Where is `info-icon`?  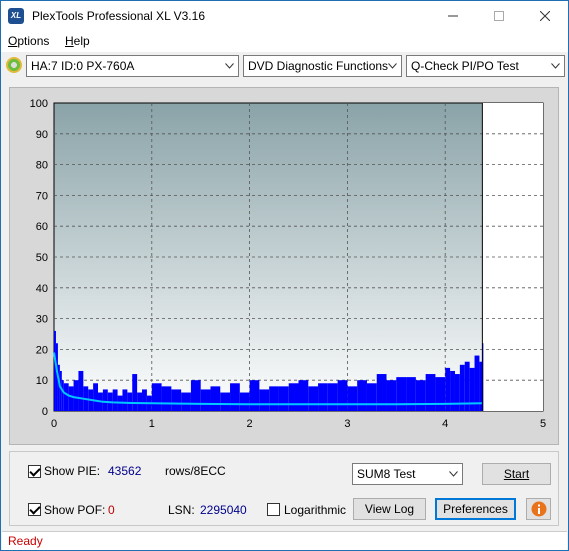 info-icon is located at coordinates (538, 509).